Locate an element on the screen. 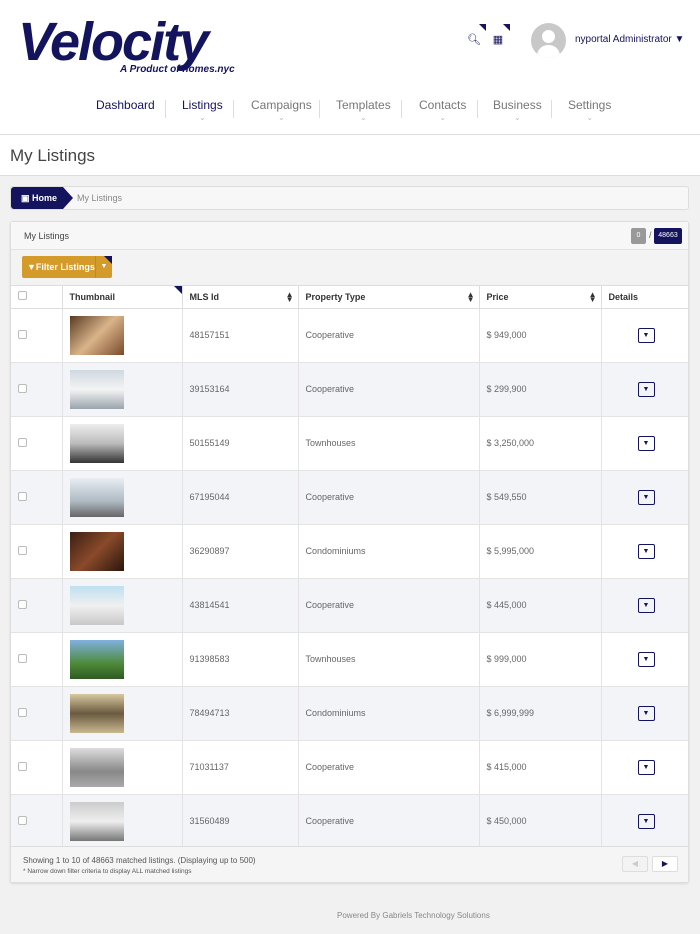 The height and width of the screenshot is (934, 700). avatar is located at coordinates (548, 40).